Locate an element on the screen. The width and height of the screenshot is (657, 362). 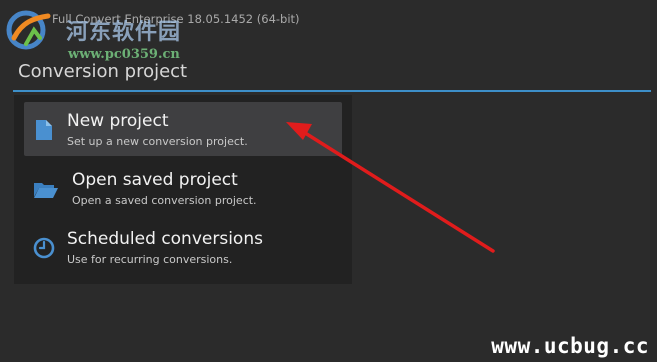
new-project-description: Set up a new conversion project. is located at coordinates (157, 141).